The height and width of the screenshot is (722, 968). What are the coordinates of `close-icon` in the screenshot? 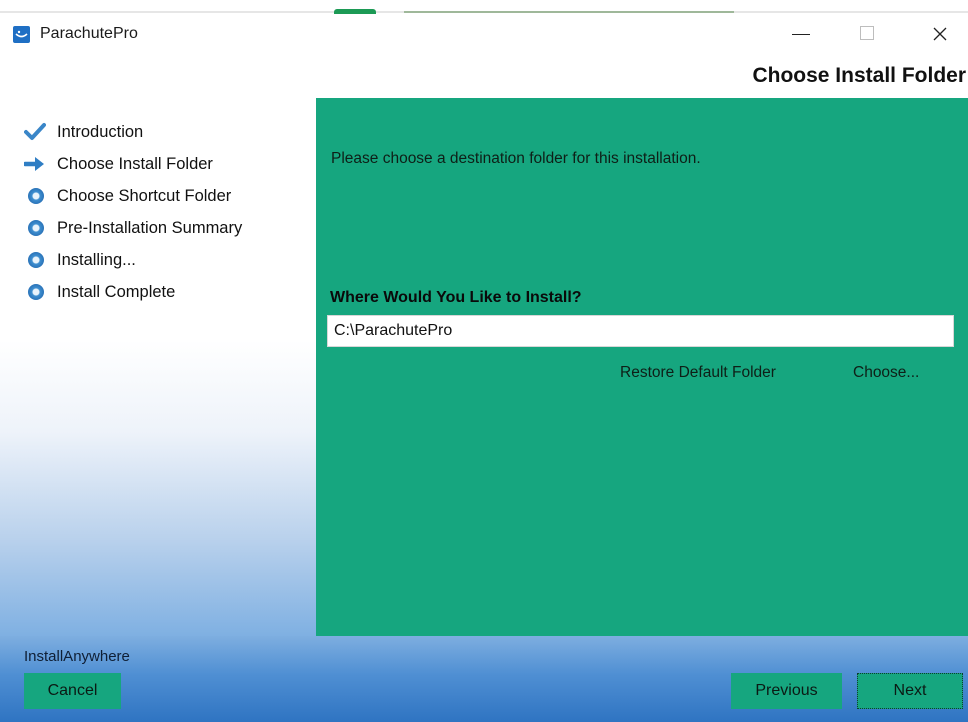 It's located at (940, 34).